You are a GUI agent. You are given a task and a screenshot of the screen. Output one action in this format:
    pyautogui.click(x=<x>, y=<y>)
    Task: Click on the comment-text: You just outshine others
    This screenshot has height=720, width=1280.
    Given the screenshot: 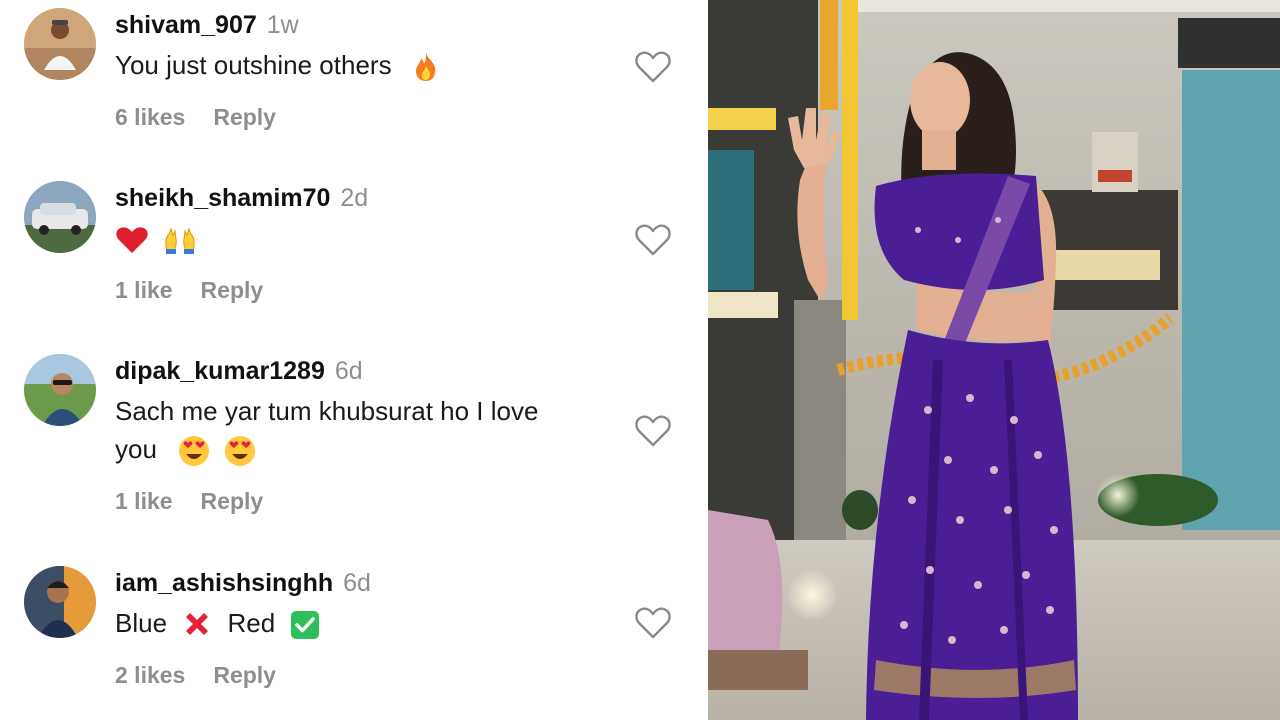 What is the action you would take?
    pyautogui.click(x=355, y=65)
    